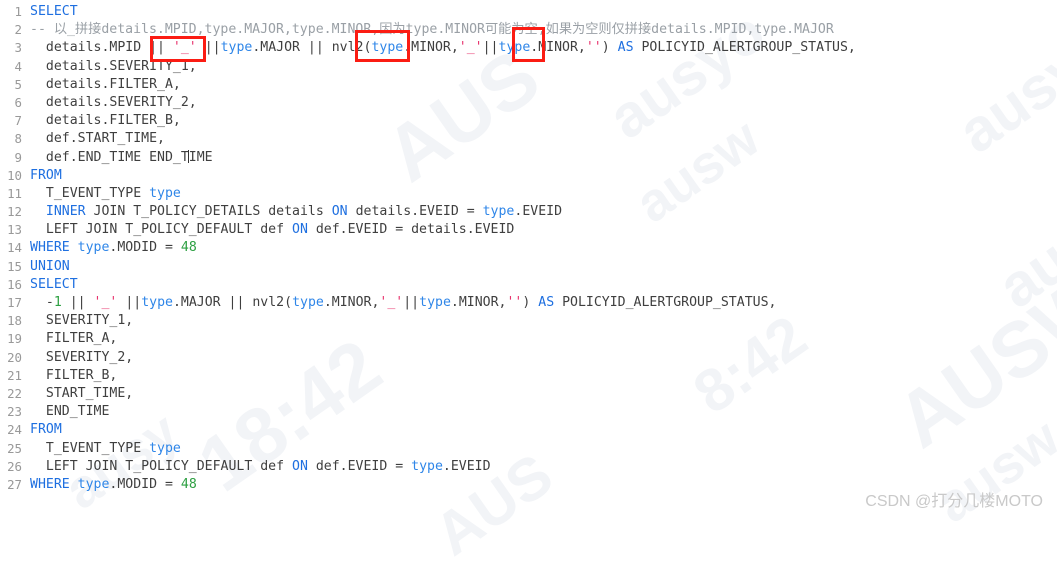 The width and height of the screenshot is (1057, 569). I want to click on code-line: 15 UNION, so click(528, 267).